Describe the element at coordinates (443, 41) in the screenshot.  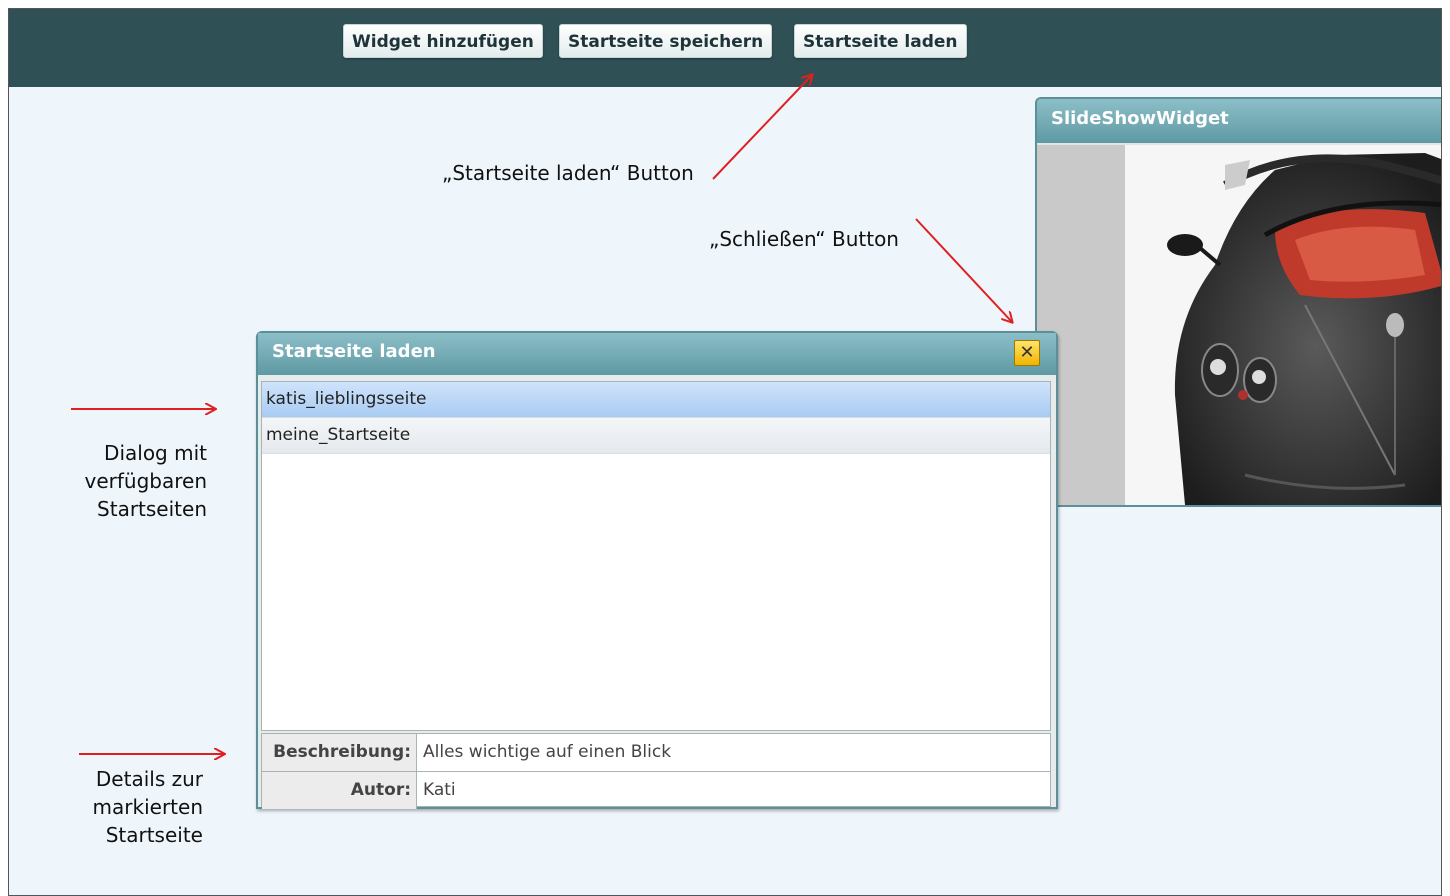
I see `add-widget-button: Widget hinzufügen` at that location.